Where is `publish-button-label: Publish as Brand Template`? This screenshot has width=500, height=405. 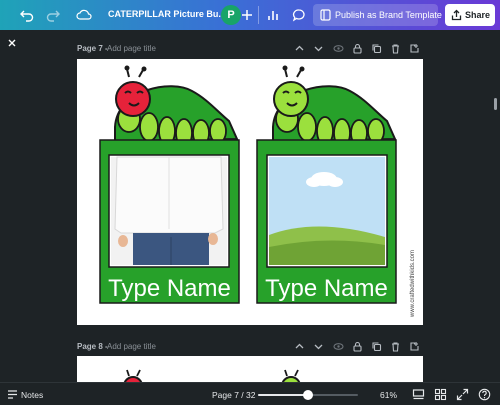 publish-button-label: Publish as Brand Template is located at coordinates (388, 15).